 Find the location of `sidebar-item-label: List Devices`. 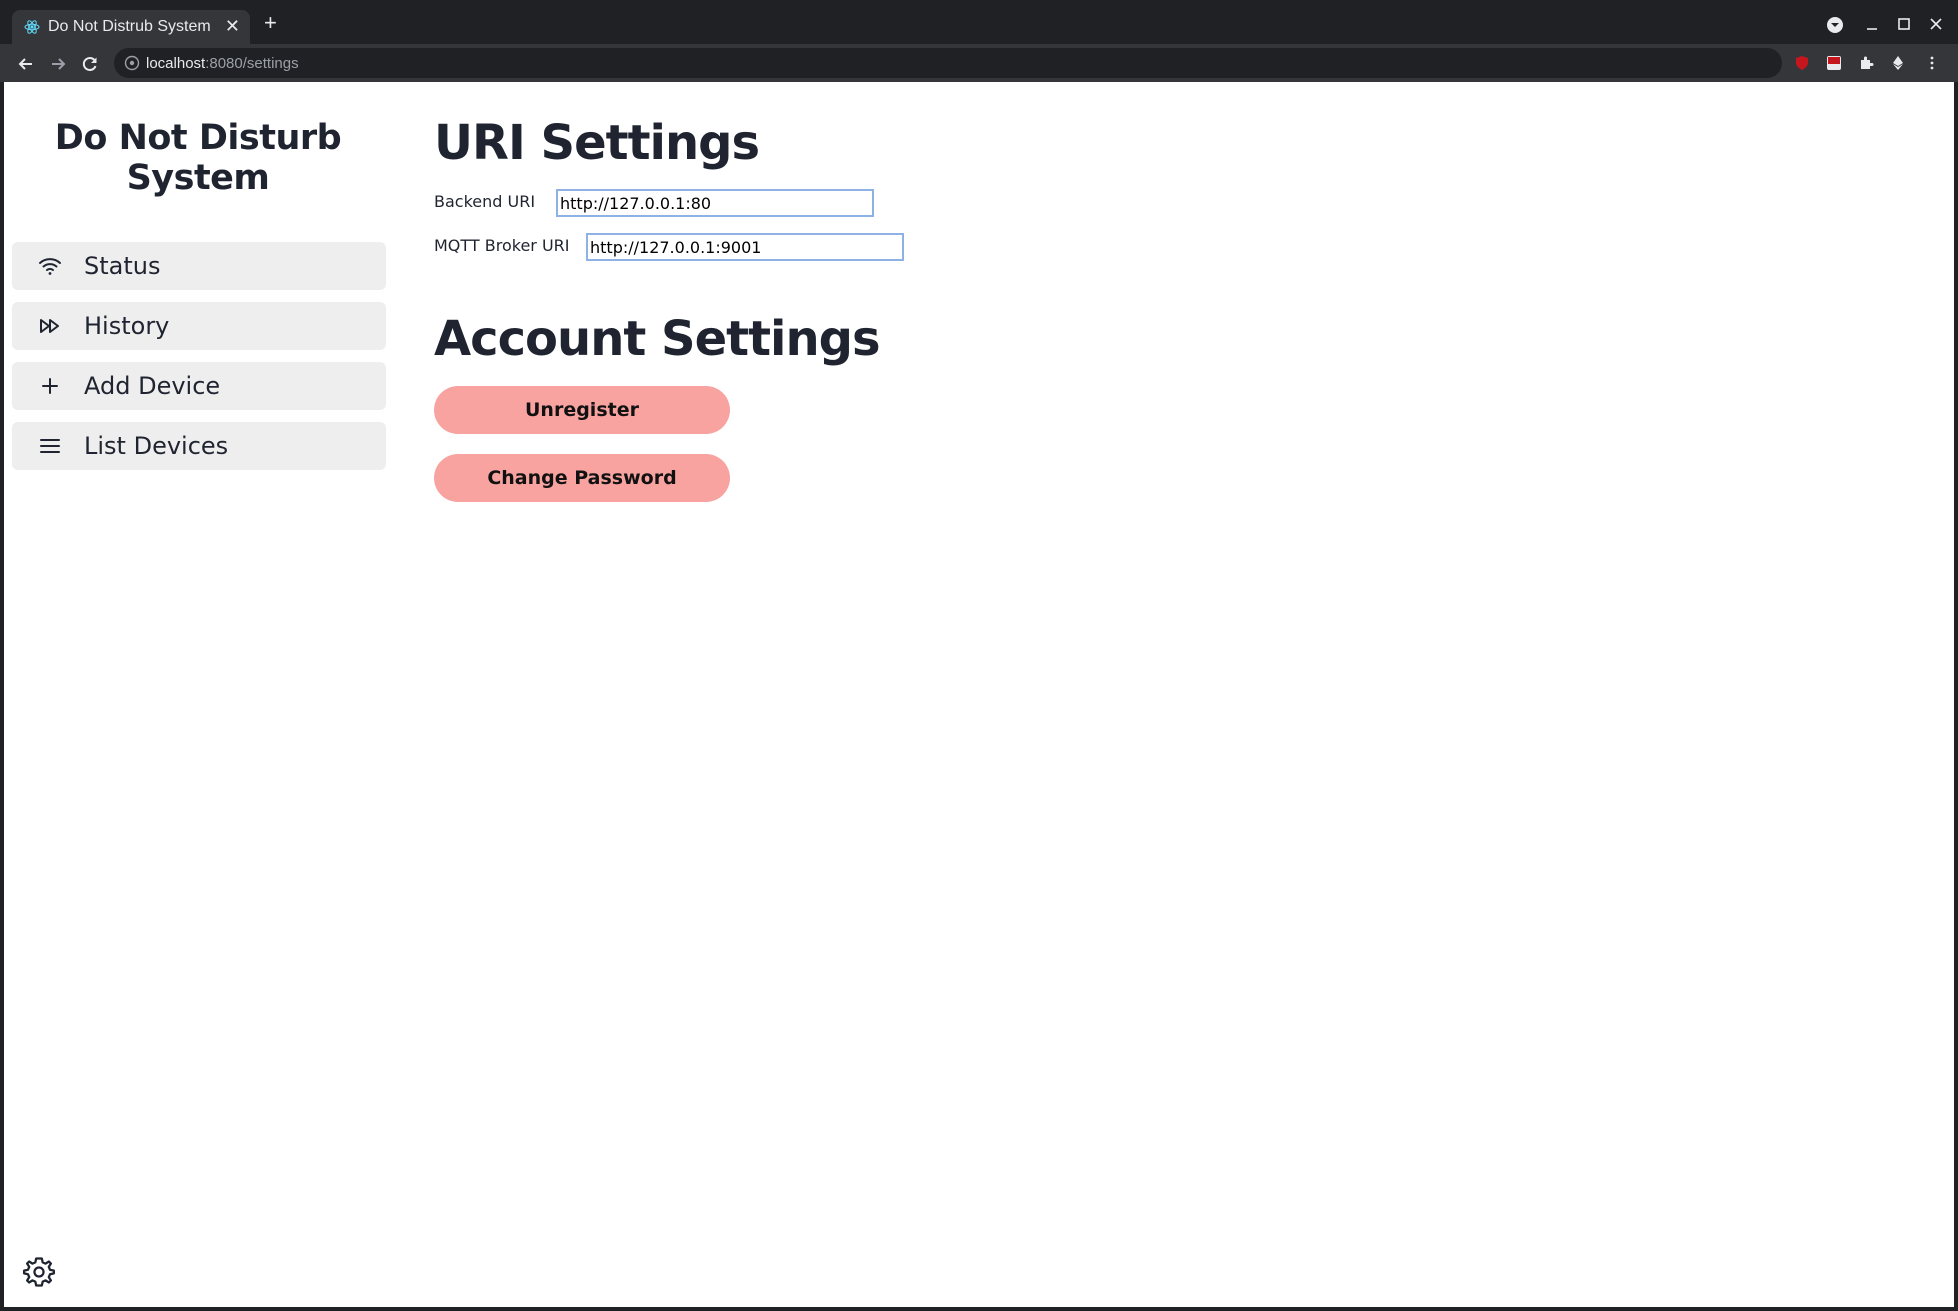

sidebar-item-label: List Devices is located at coordinates (156, 446).